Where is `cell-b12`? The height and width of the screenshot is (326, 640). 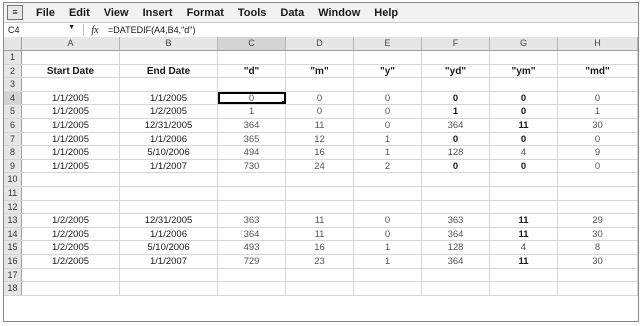
cell-b12 is located at coordinates (169, 207).